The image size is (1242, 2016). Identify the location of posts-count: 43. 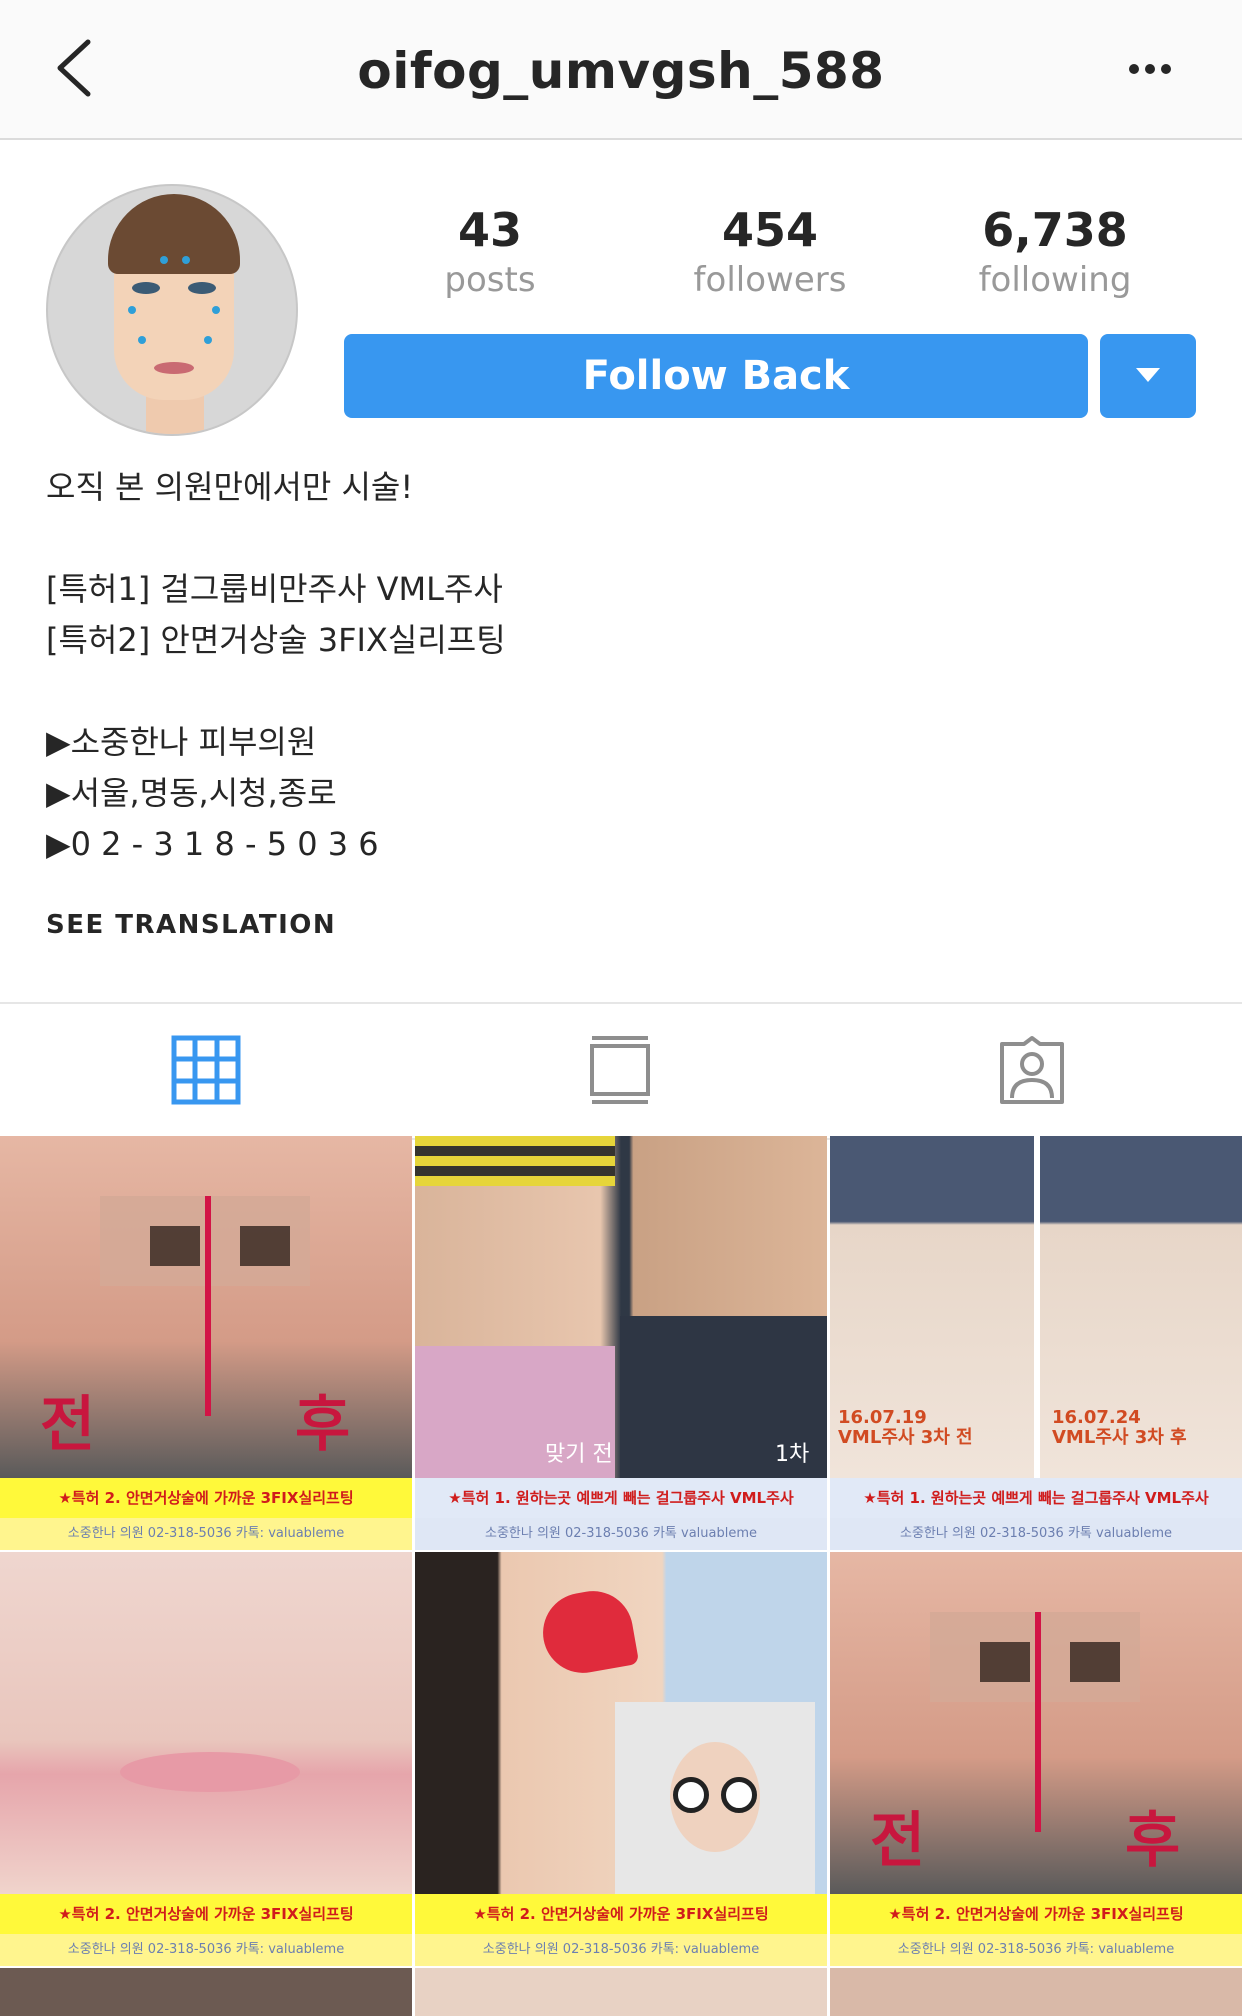
(489, 230).